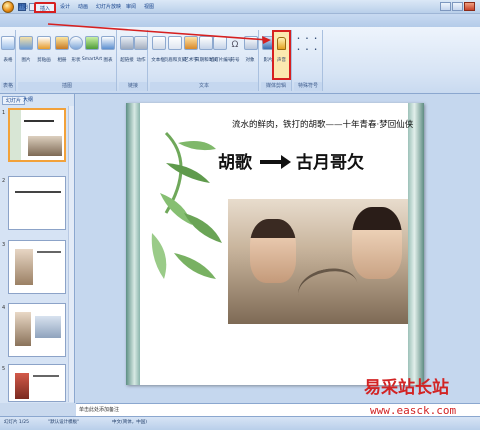 Image resolution: width=480 pixels, height=430 pixels. What do you see at coordinates (286, 162) in the screenshot?
I see `arrow-right-icon` at bounding box center [286, 162].